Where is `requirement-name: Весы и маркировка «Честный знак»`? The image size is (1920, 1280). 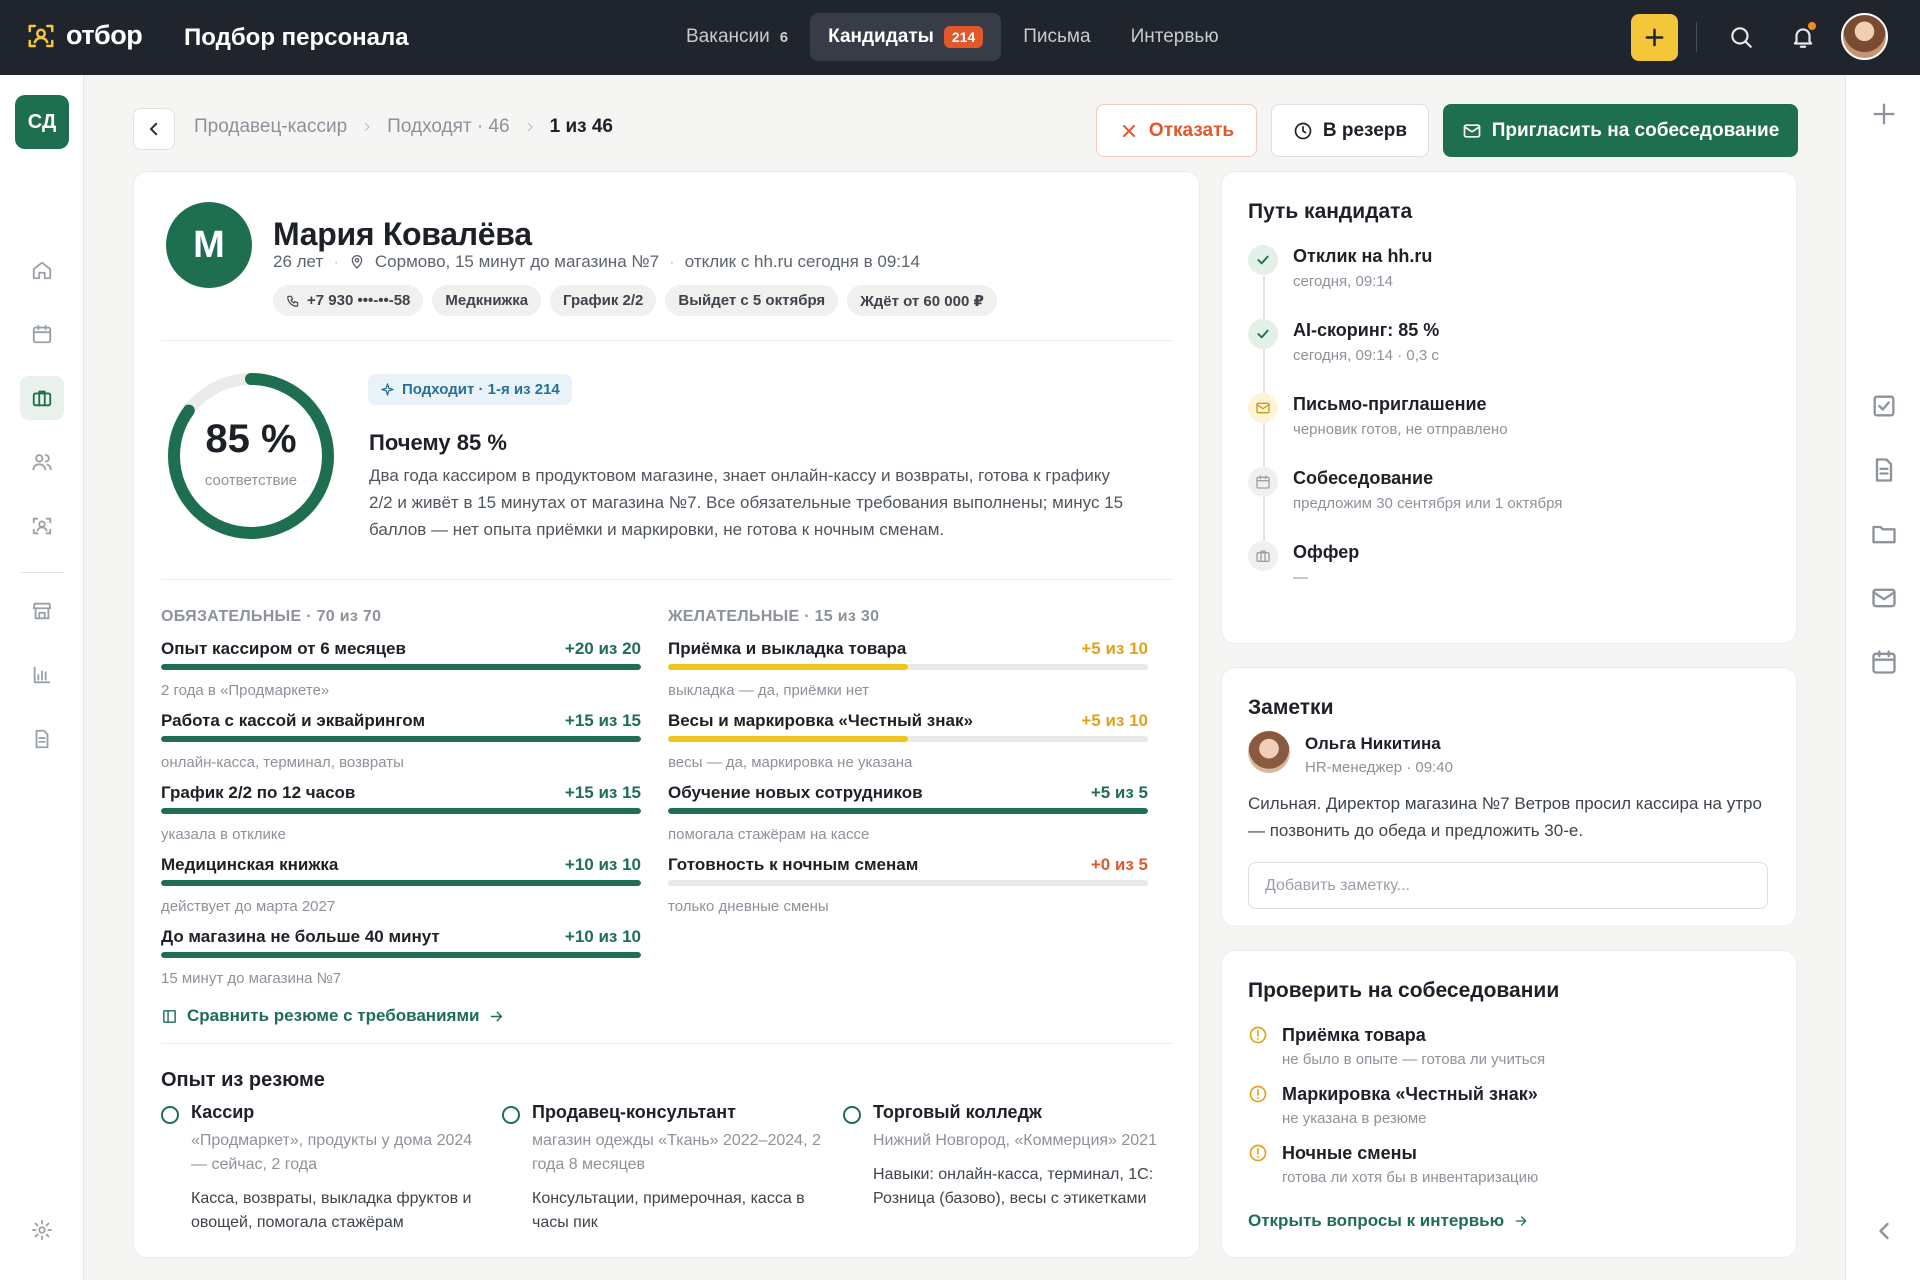 requirement-name: Весы и маркировка «Честный знак» is located at coordinates (820, 720).